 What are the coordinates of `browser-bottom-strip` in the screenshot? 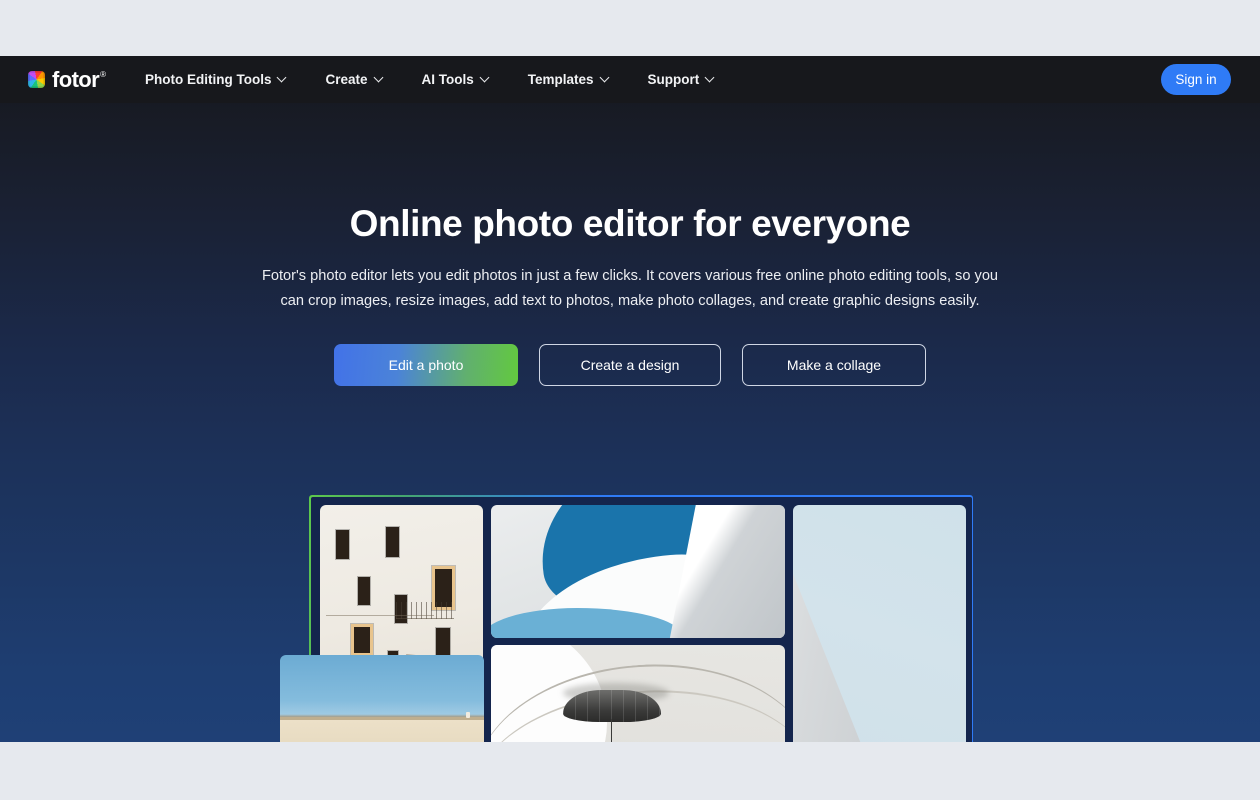 It's located at (630, 771).